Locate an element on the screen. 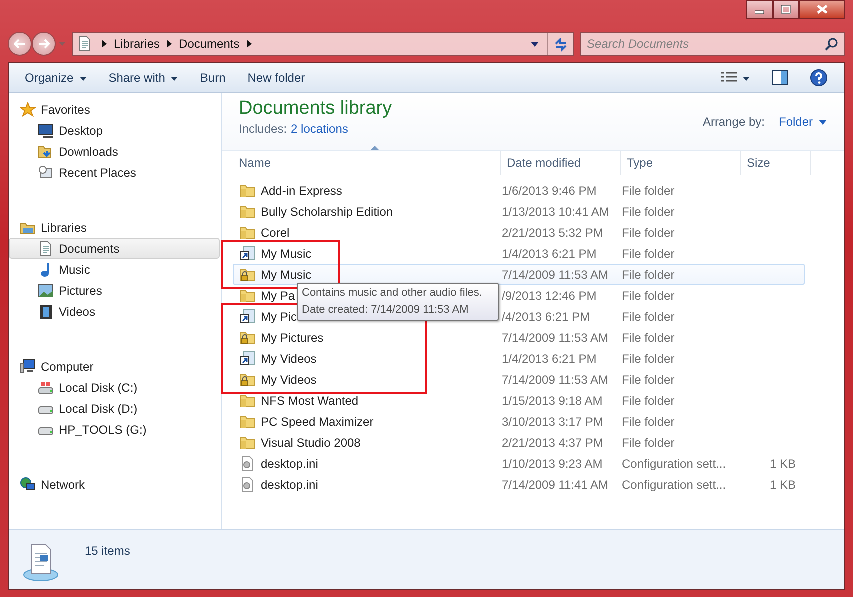 This screenshot has width=853, height=597. search-icon is located at coordinates (831, 44).